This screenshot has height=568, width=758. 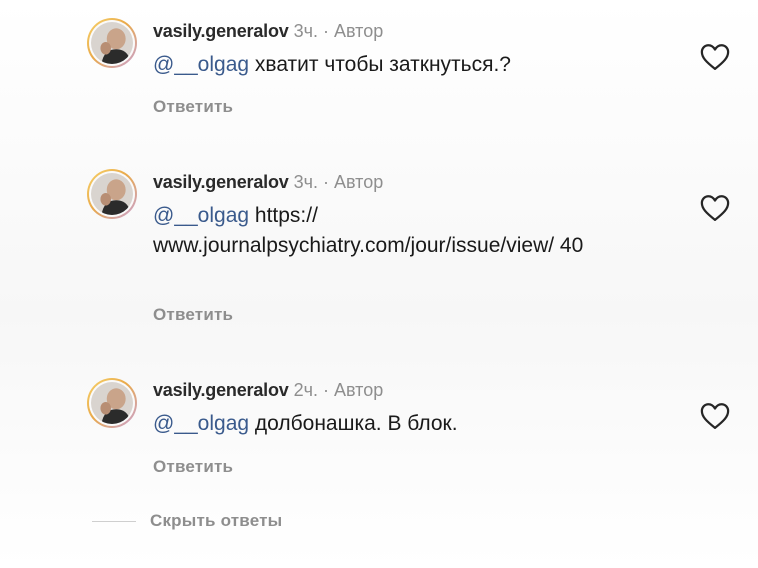 I want to click on divider-line, so click(x=114, y=521).